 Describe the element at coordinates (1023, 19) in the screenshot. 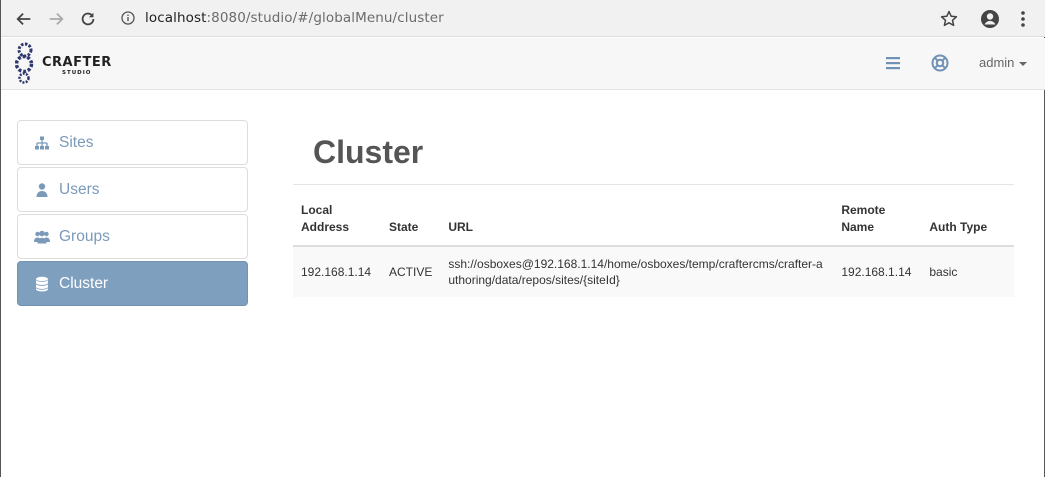

I see `browser-menu-icon` at that location.